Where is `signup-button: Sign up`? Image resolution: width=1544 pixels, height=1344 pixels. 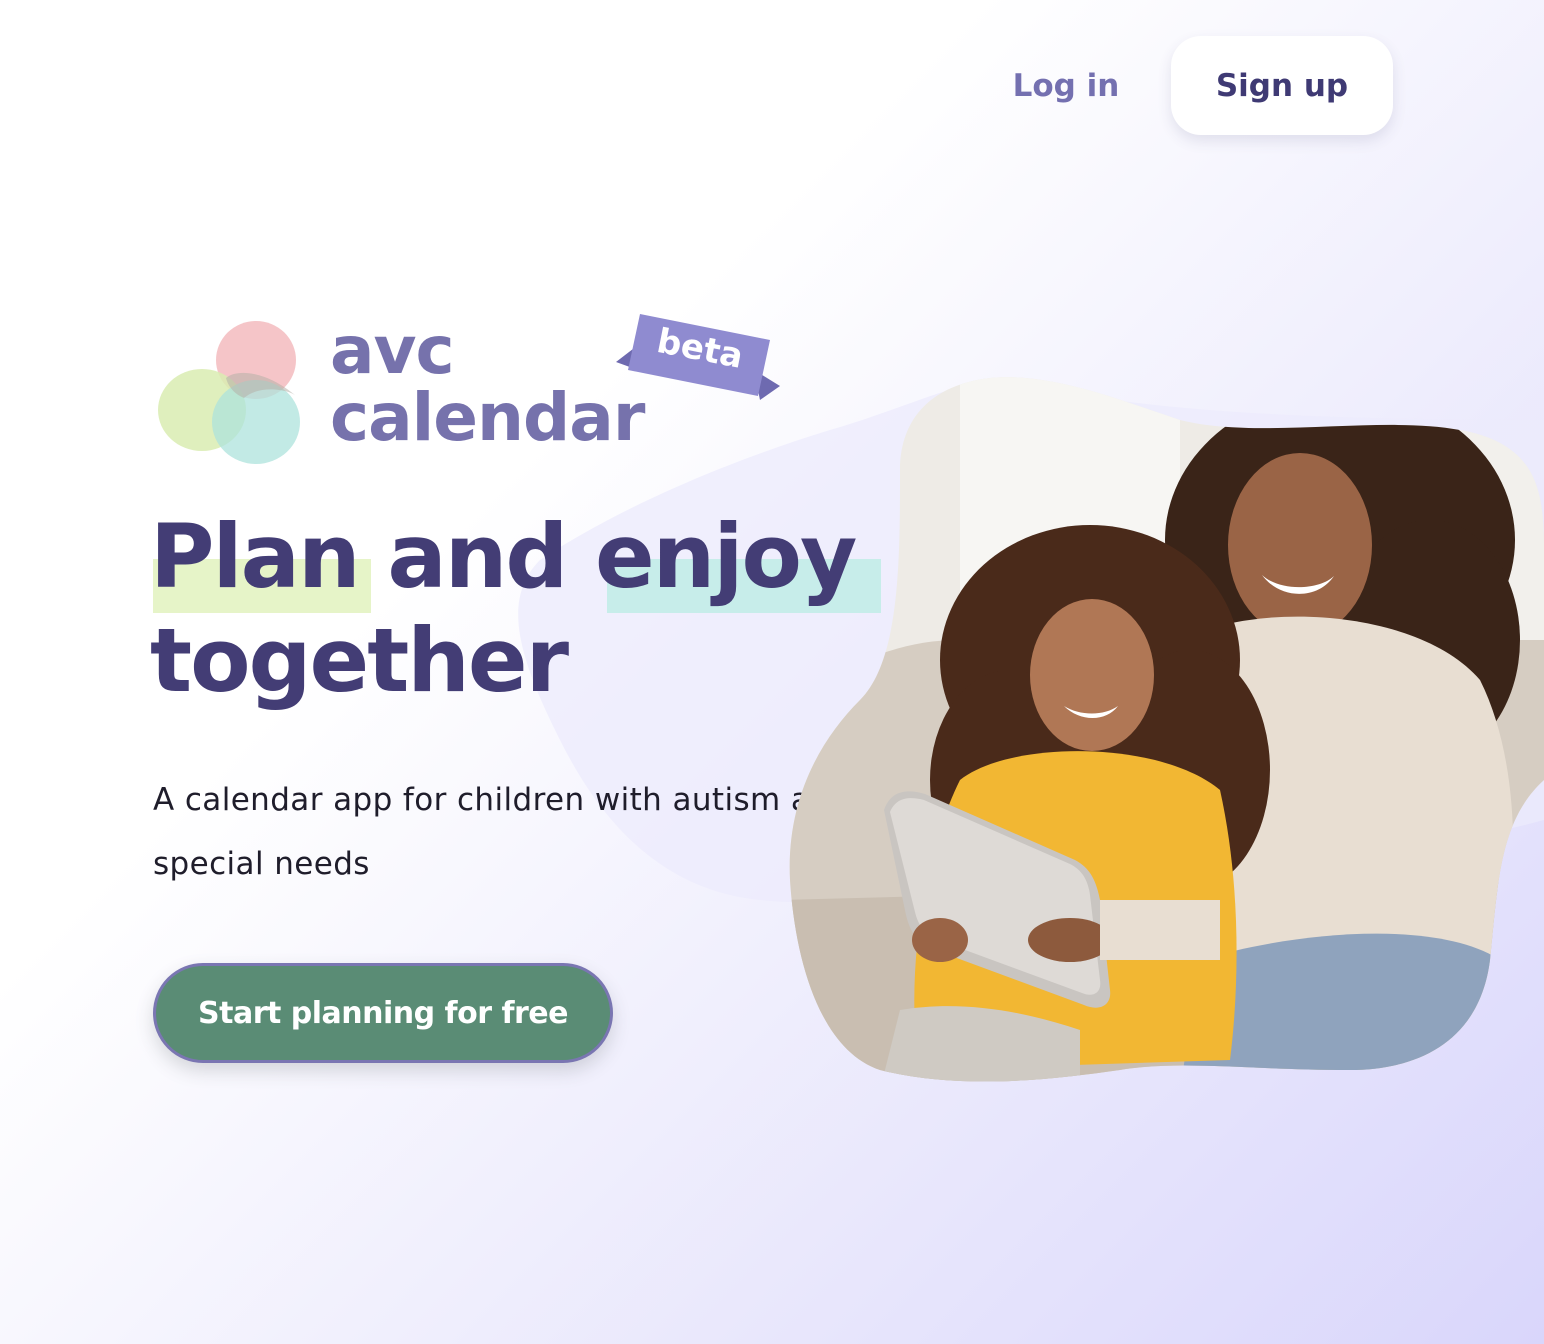 signup-button: Sign up is located at coordinates (1282, 85).